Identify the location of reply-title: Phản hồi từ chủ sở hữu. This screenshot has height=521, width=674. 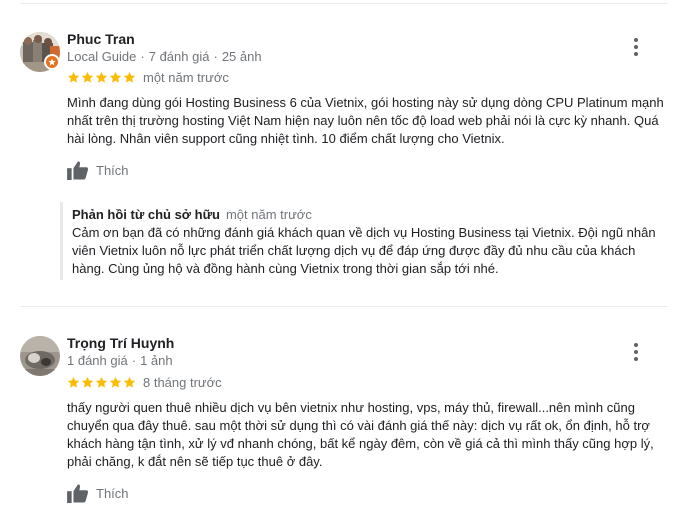
(146, 214).